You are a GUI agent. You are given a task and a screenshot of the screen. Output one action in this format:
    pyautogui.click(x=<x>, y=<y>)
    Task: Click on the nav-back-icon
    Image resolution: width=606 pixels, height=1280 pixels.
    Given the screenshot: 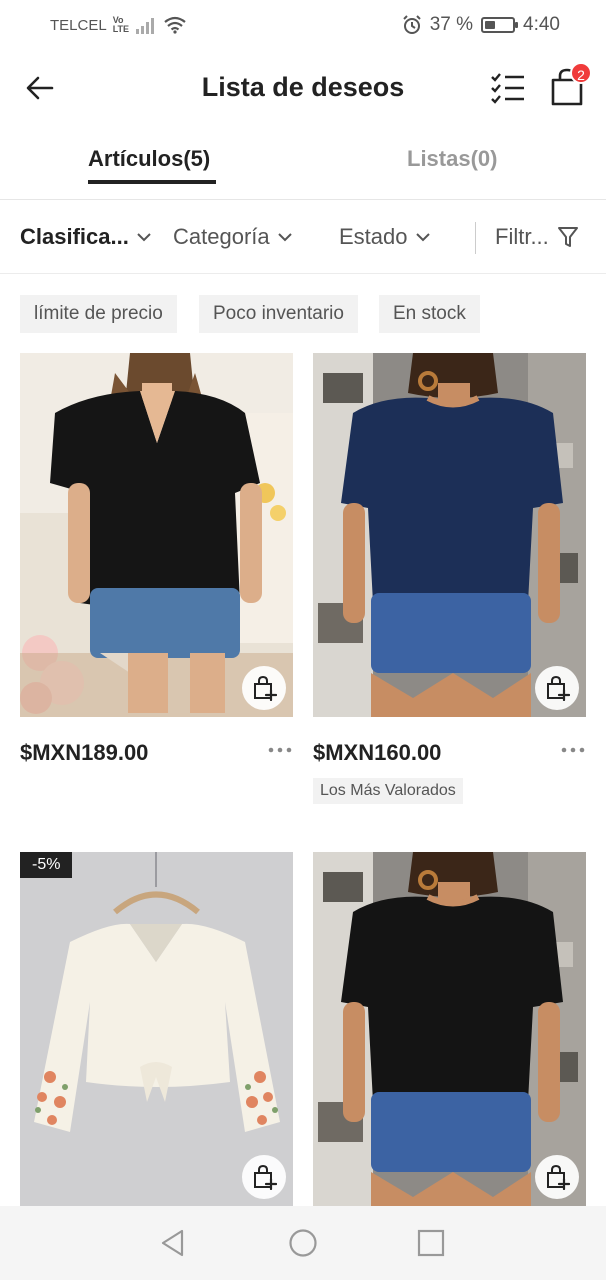 What is the action you would take?
    pyautogui.click(x=173, y=1243)
    